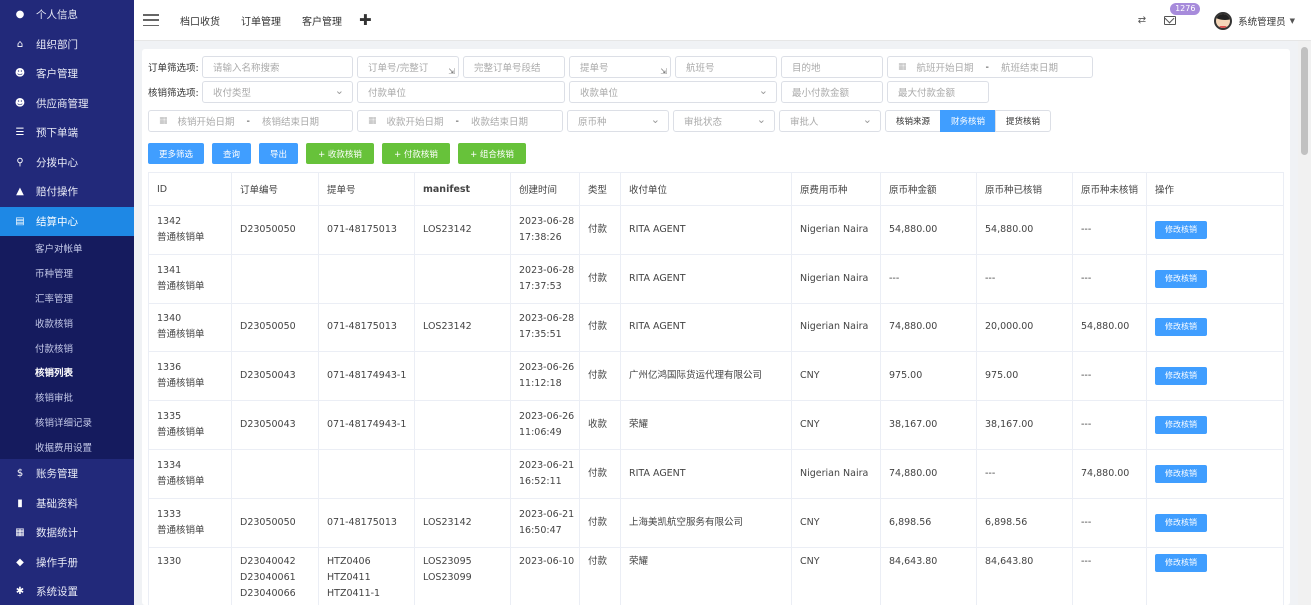  Describe the element at coordinates (618, 121) in the screenshot. I see `currency-select: 原币种` at that location.